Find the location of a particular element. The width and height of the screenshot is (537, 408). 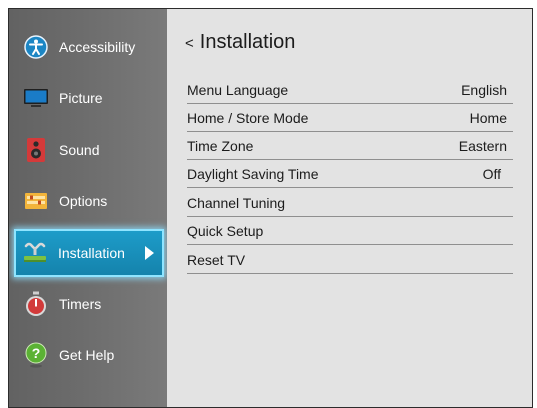

menu-item-label: Quick Setup is located at coordinates (225, 230).